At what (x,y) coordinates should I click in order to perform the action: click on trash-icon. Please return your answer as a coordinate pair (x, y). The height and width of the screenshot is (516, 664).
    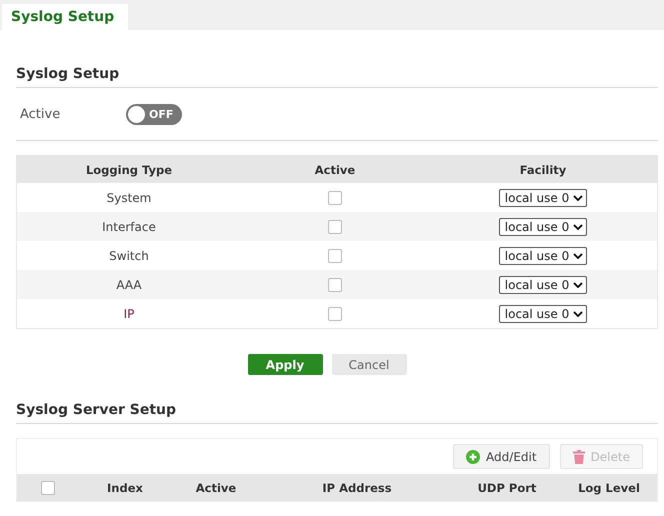
    Looking at the image, I should click on (578, 457).